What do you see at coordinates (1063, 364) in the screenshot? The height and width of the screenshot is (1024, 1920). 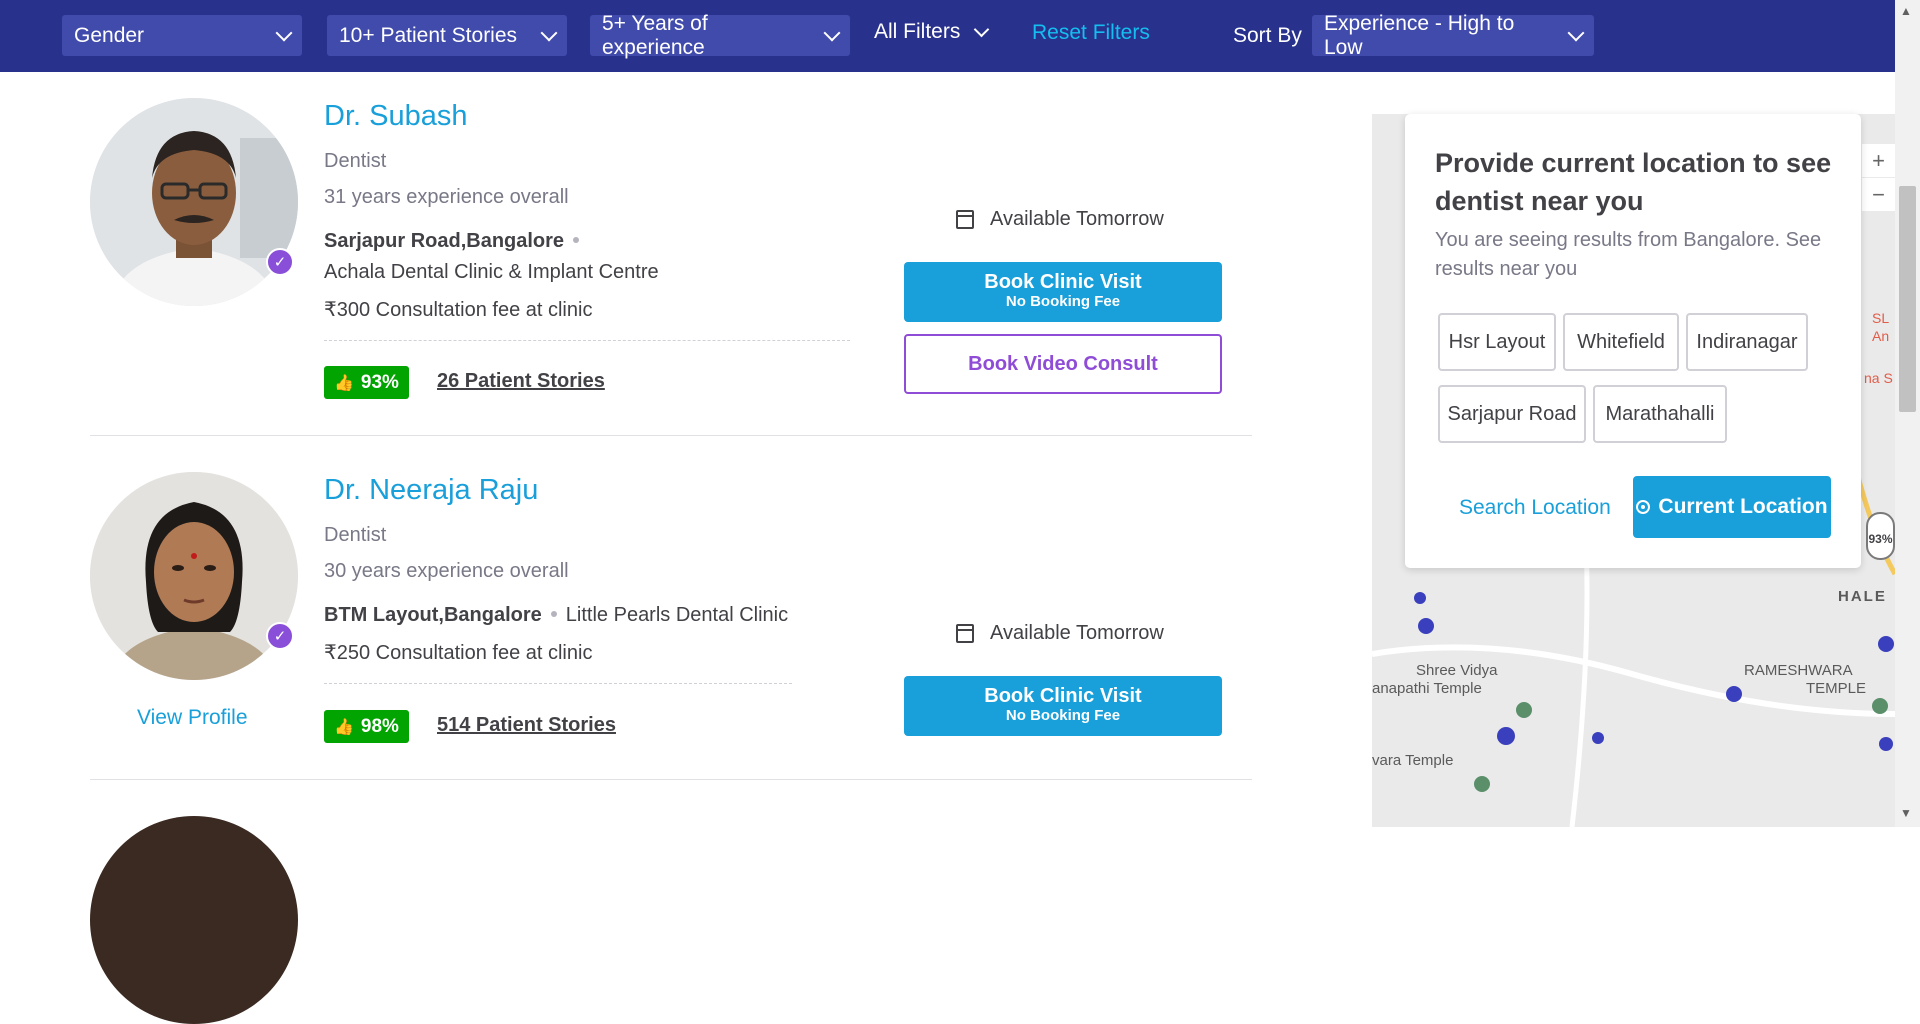 I see `book-video-consult-button: Book Video Consult` at bounding box center [1063, 364].